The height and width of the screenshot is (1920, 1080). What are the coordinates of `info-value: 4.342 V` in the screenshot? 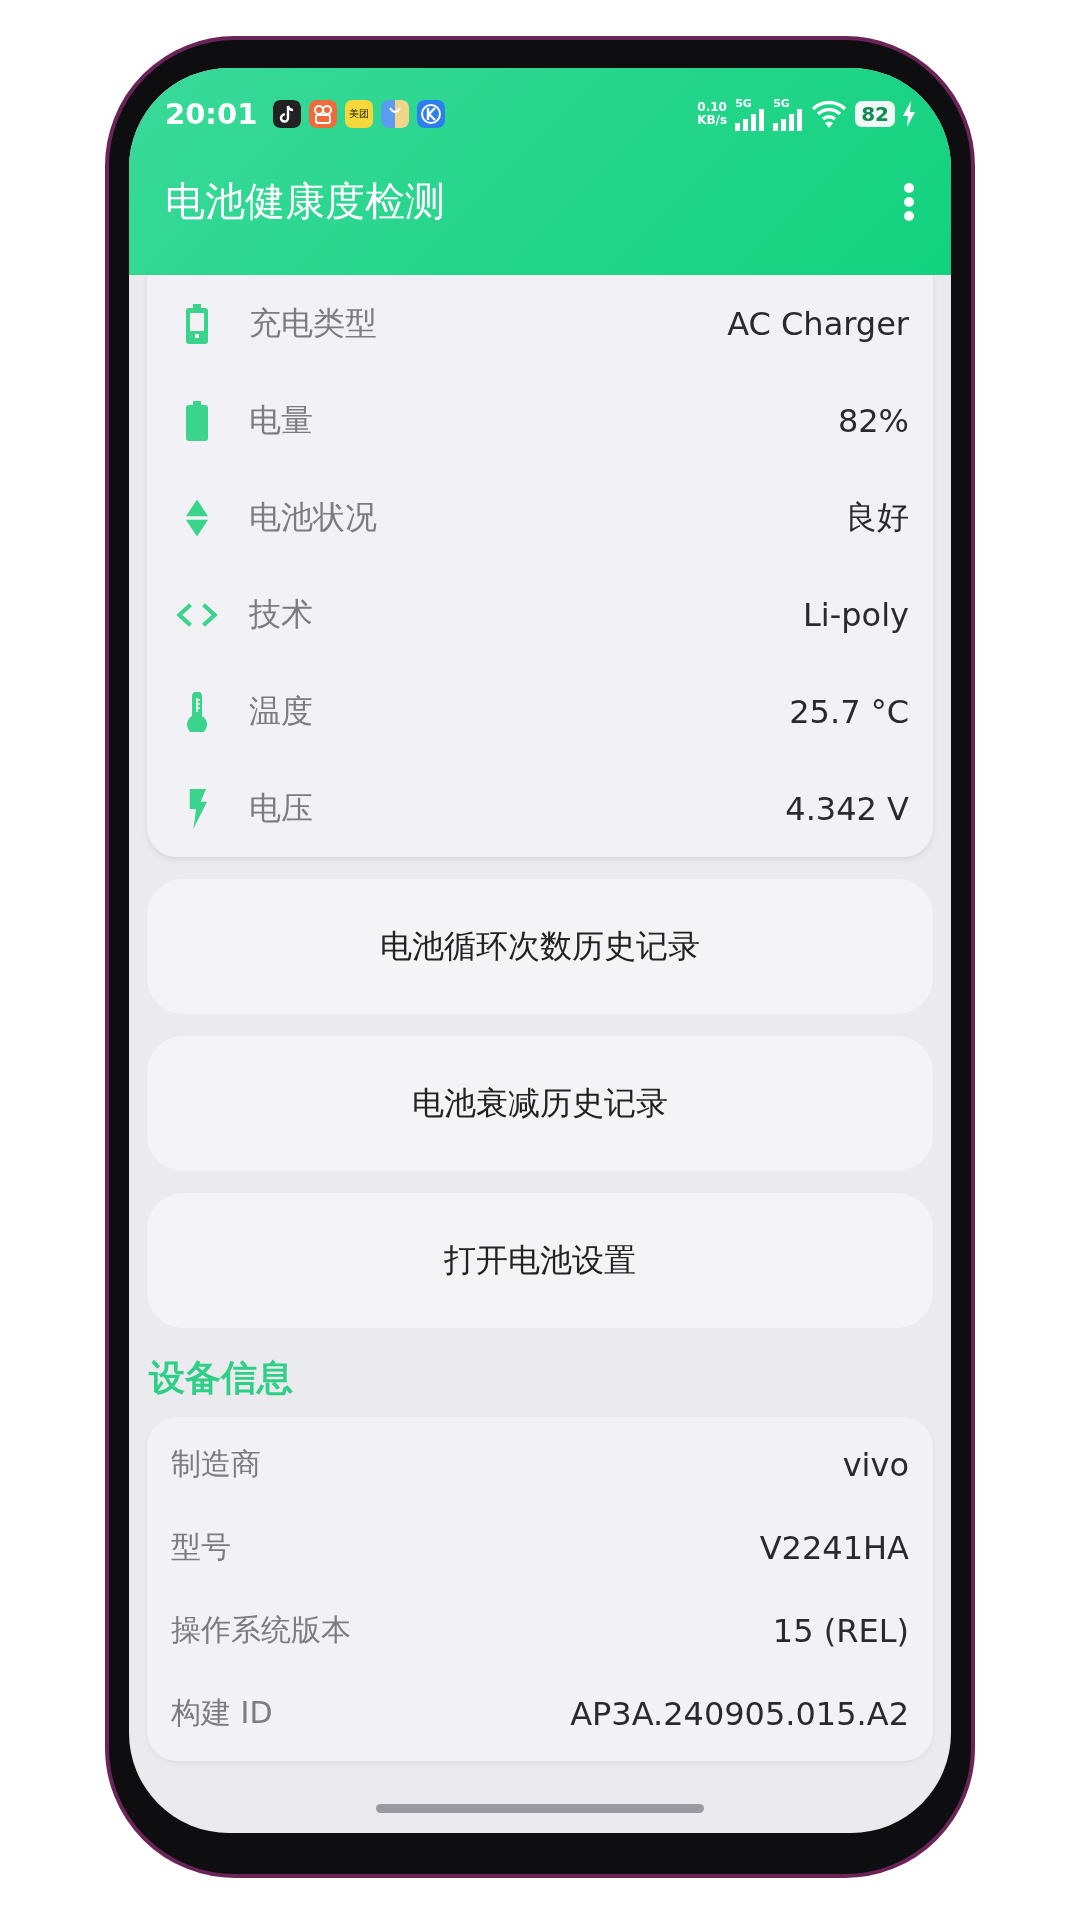 It's located at (847, 808).